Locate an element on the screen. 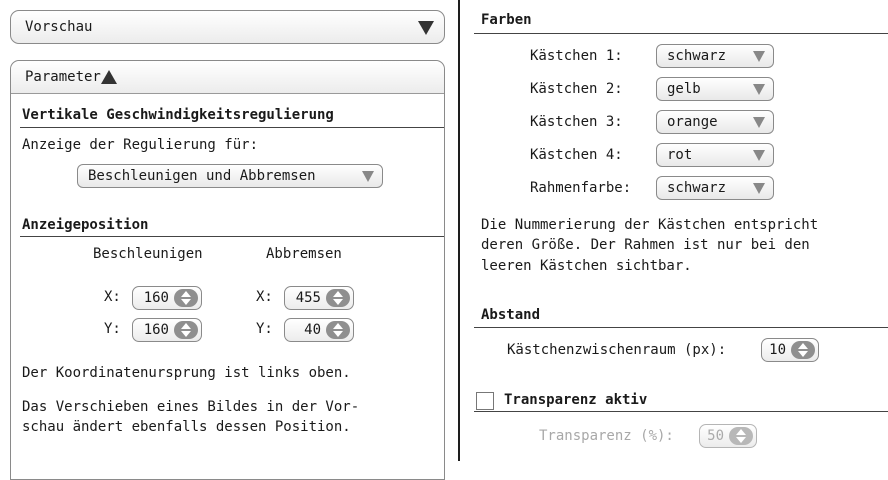  expand-icon is located at coordinates (426, 28).